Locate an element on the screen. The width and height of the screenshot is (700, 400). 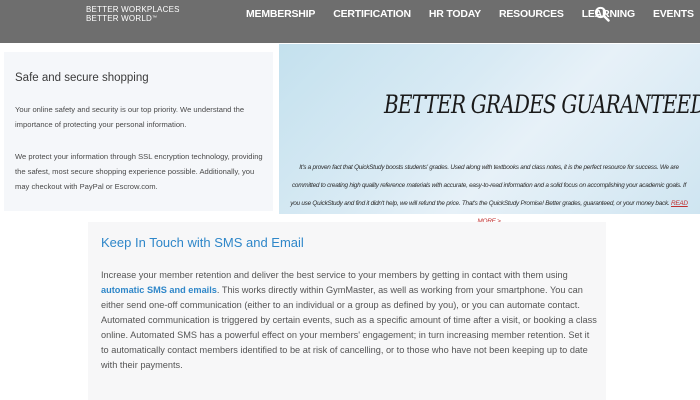
automatic-sms-link: automatic SMS and emails is located at coordinates (159, 290).